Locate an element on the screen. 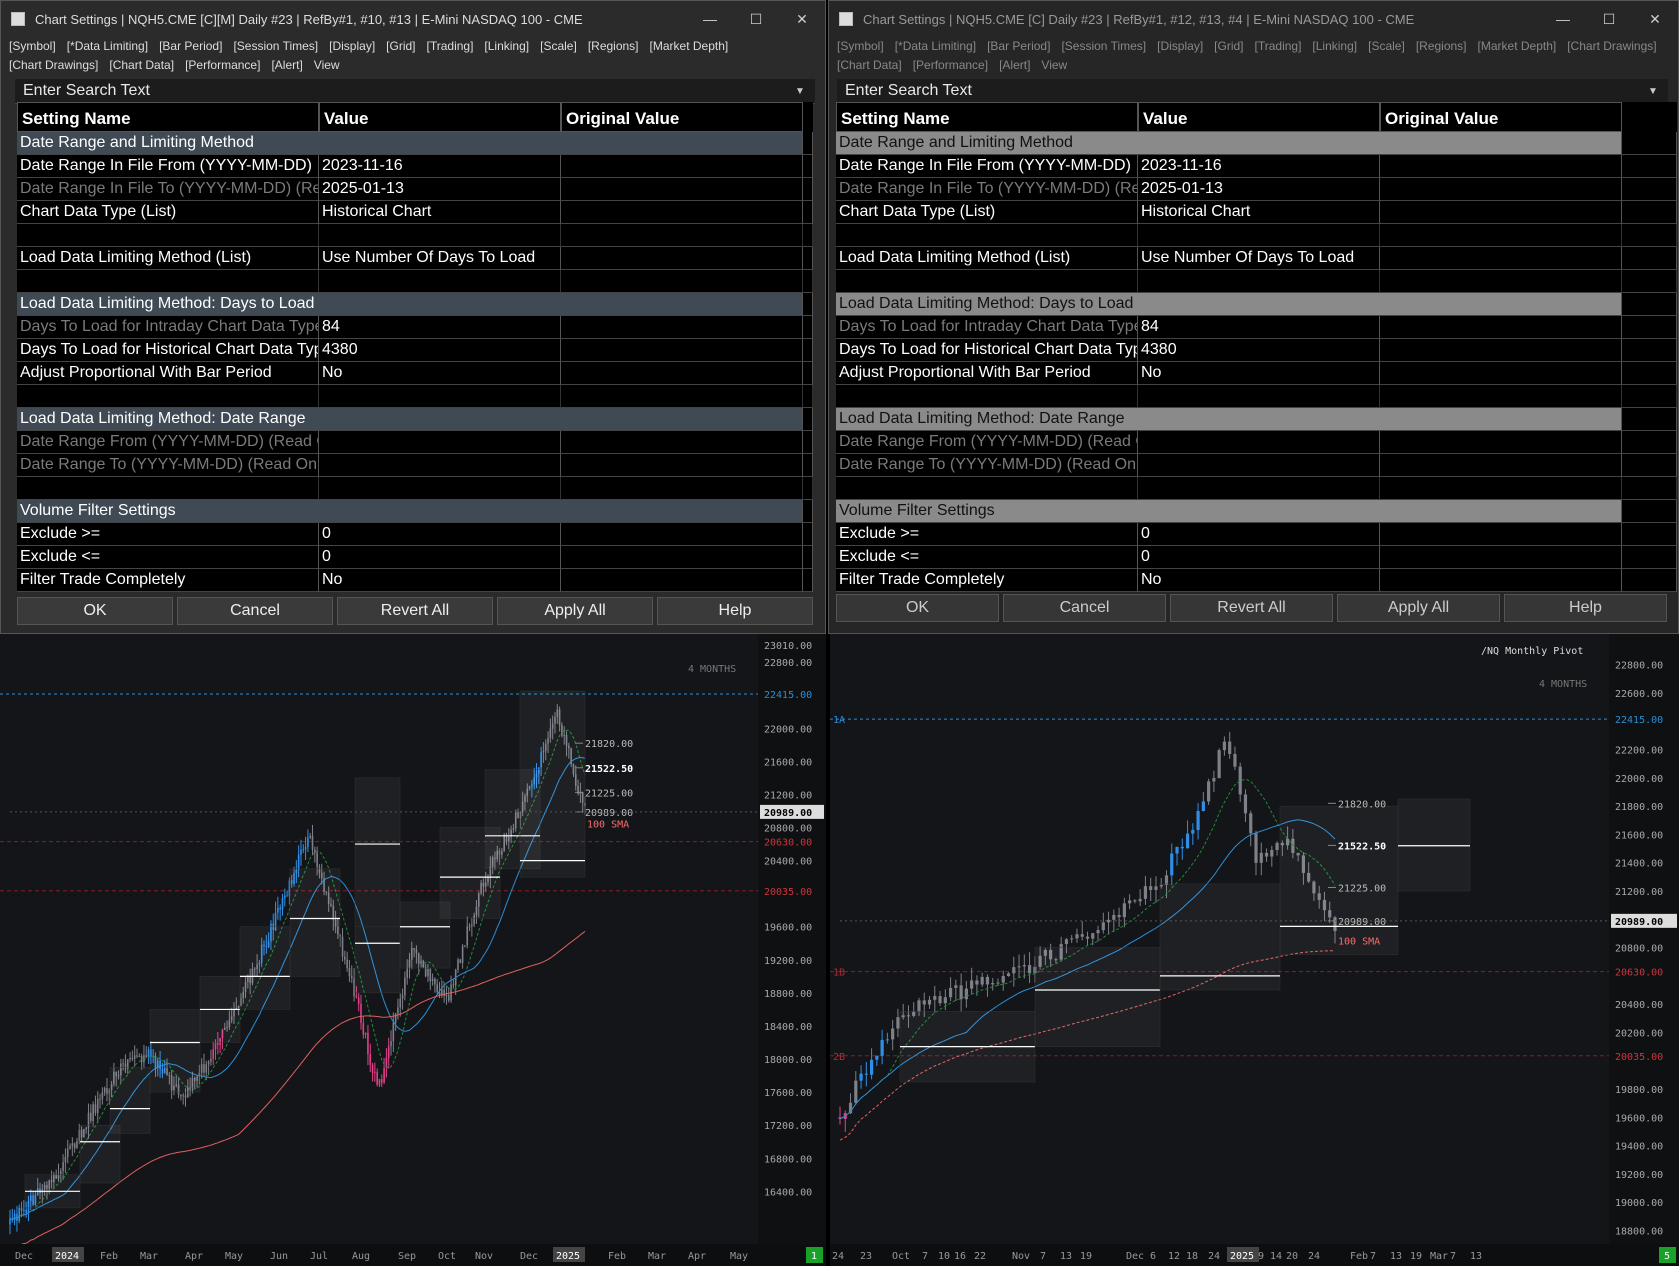 This screenshot has width=1679, height=1266. tab-10: [Market Depth] is located at coordinates (1517, 46).